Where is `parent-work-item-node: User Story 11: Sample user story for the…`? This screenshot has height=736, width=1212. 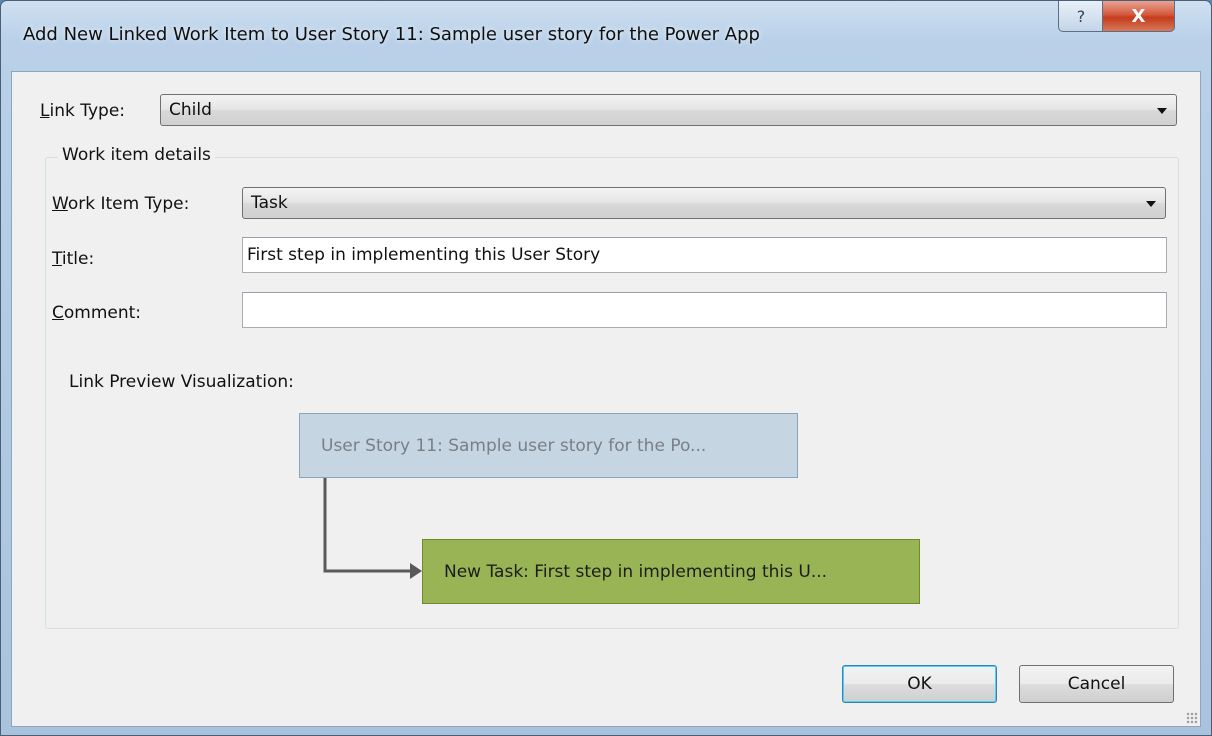
parent-work-item-node: User Story 11: Sample user story for the… is located at coordinates (548, 445).